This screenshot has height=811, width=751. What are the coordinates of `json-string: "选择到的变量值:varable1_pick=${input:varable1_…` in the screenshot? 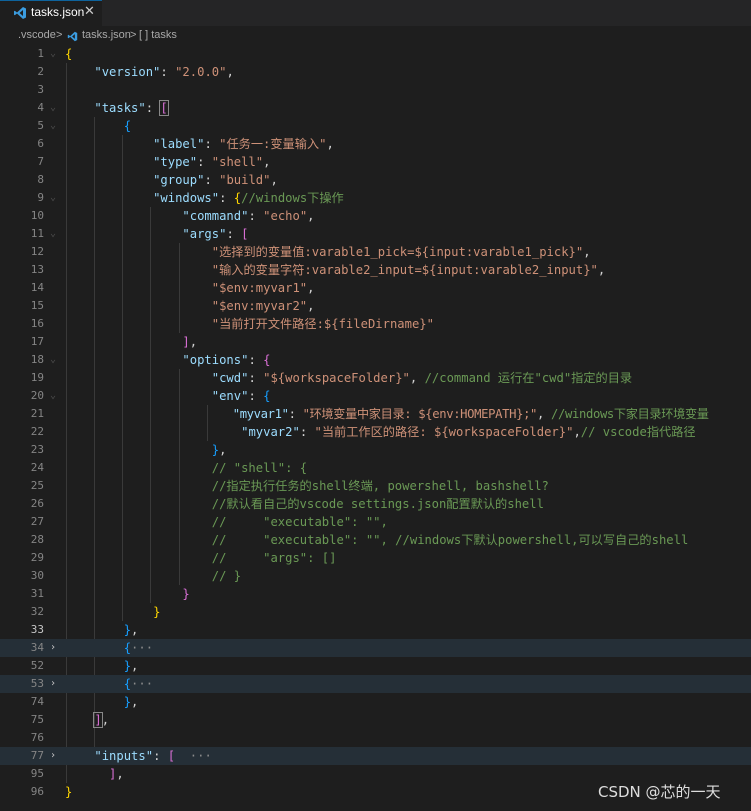 It's located at (397, 252).